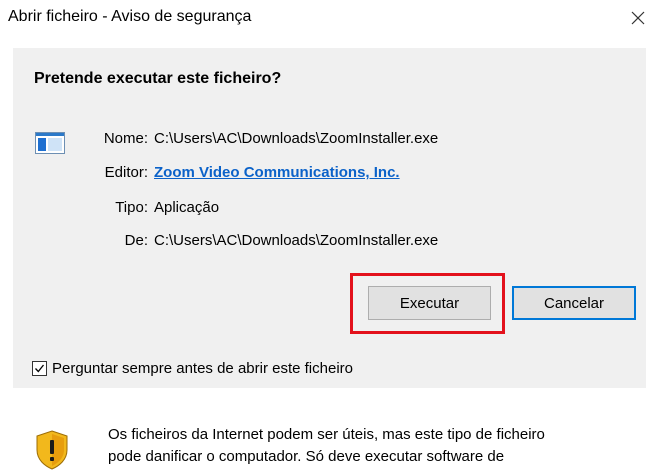 This screenshot has height=470, width=659. What do you see at coordinates (50, 143) in the screenshot?
I see `application-window-icon` at bounding box center [50, 143].